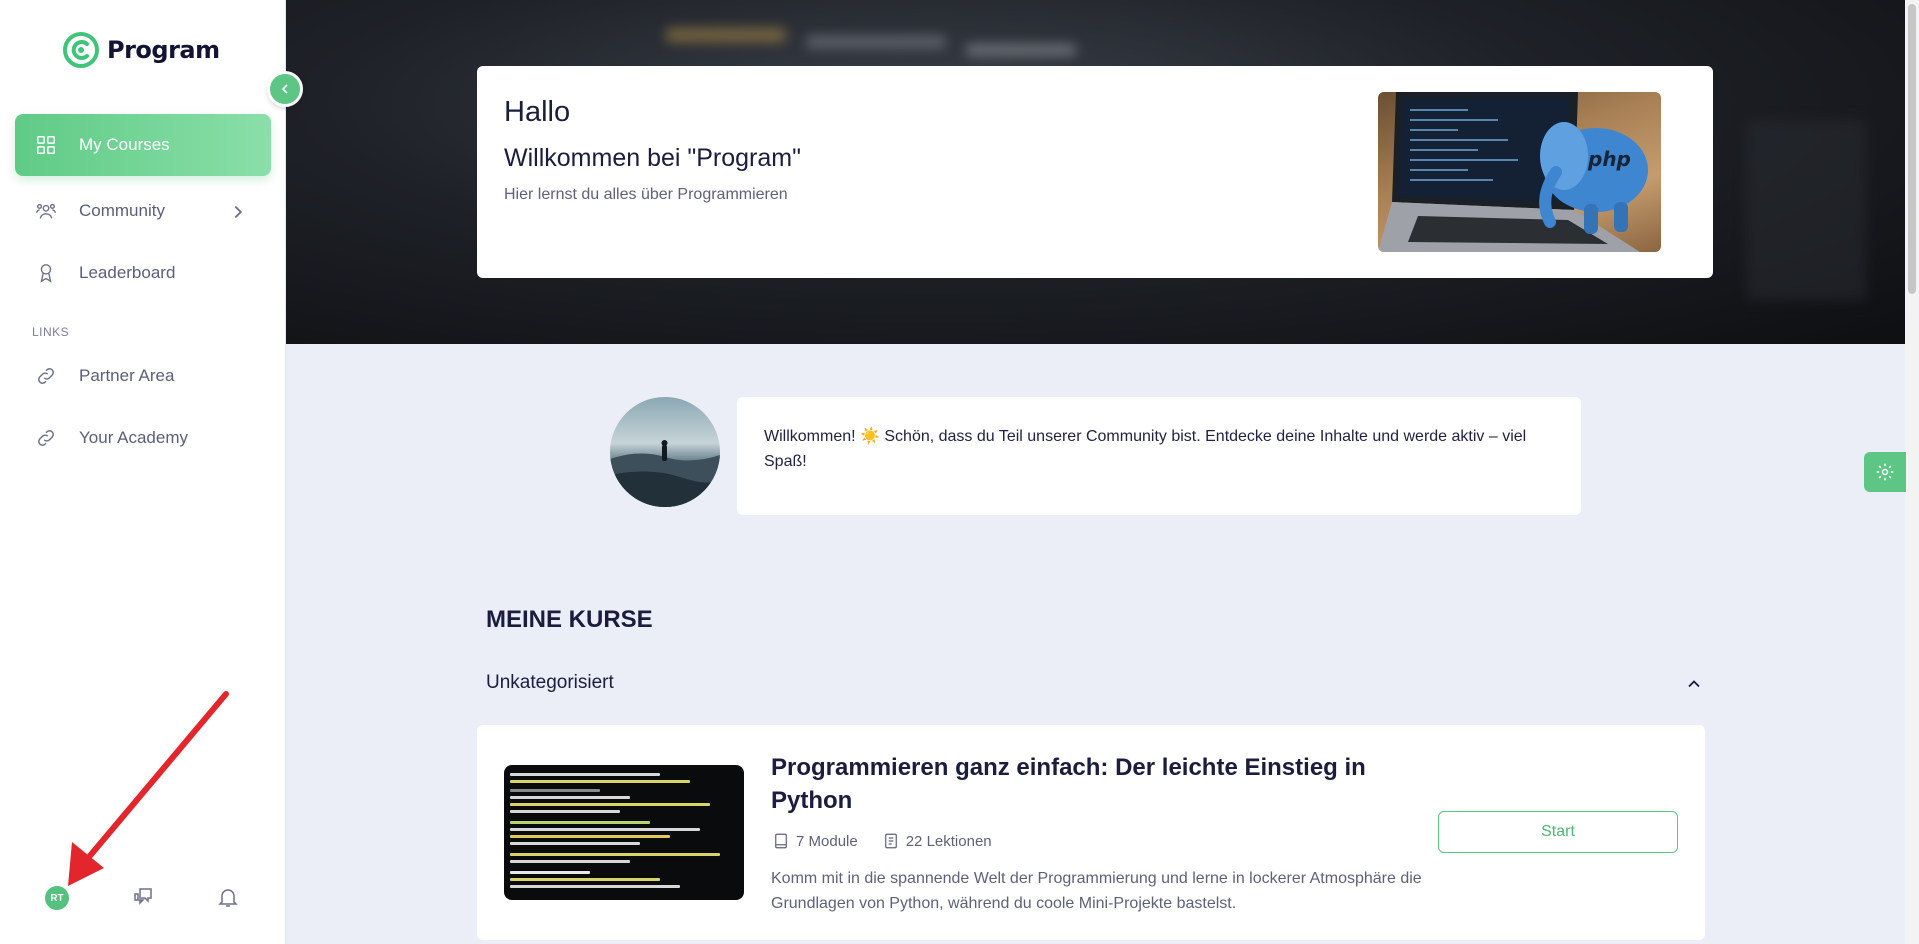 This screenshot has height=944, width=1919. I want to click on hero-image: php, so click(1519, 172).